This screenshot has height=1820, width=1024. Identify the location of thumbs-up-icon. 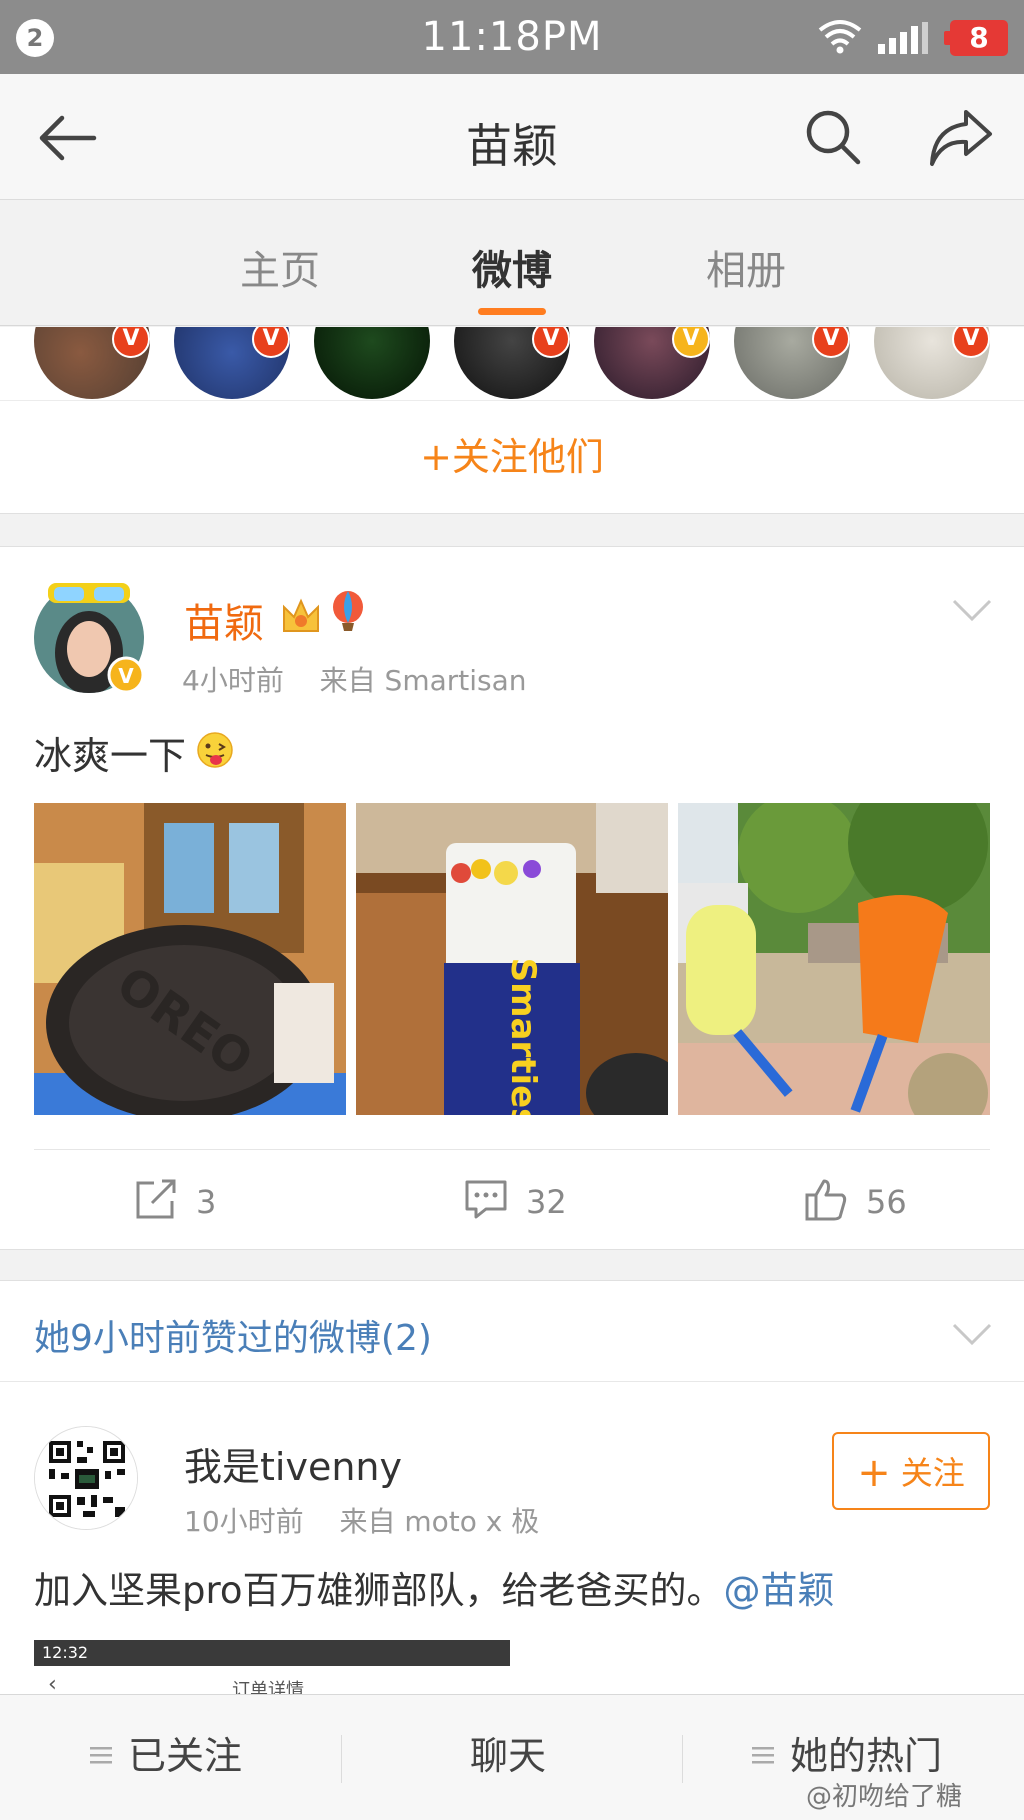
(826, 1200).